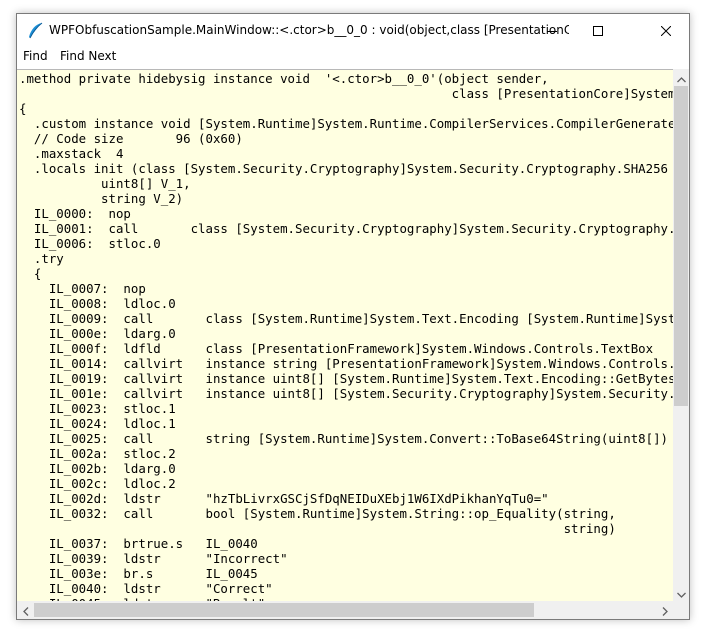 The height and width of the screenshot is (640, 711). I want to click on code-line: .try, so click(41, 258).